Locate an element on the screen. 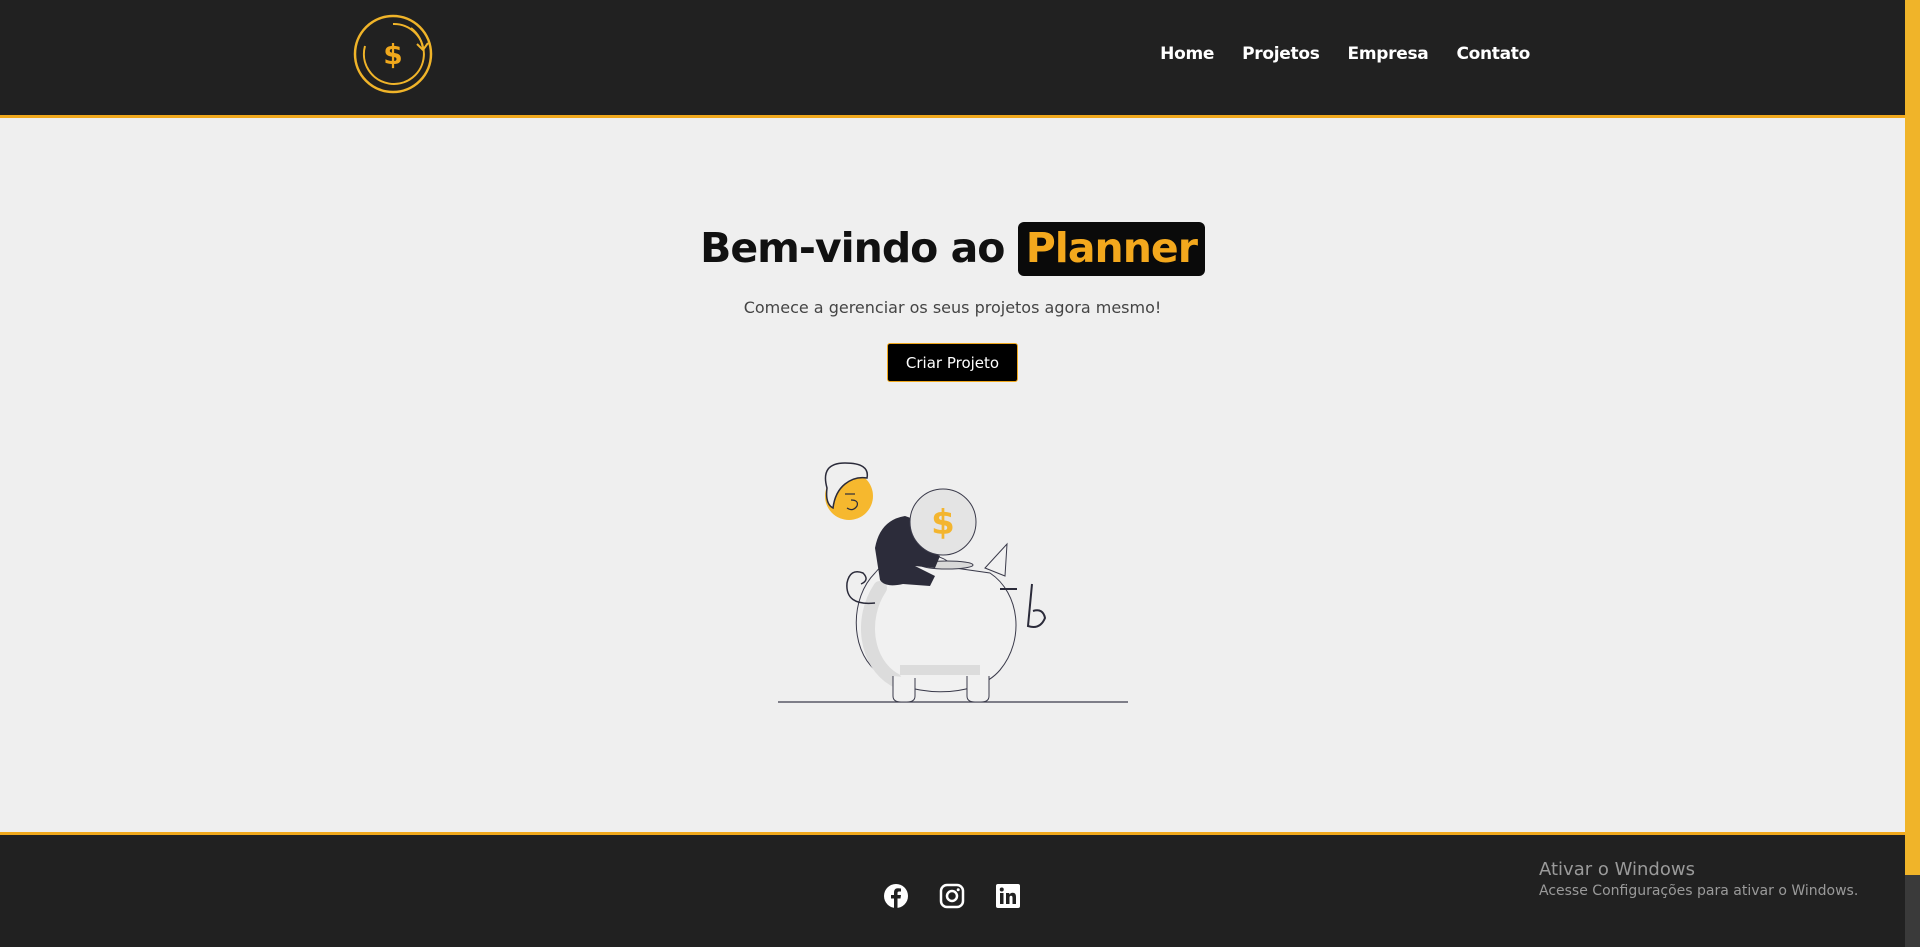 The height and width of the screenshot is (947, 1920). coin-symbol: $ is located at coordinates (943, 523).